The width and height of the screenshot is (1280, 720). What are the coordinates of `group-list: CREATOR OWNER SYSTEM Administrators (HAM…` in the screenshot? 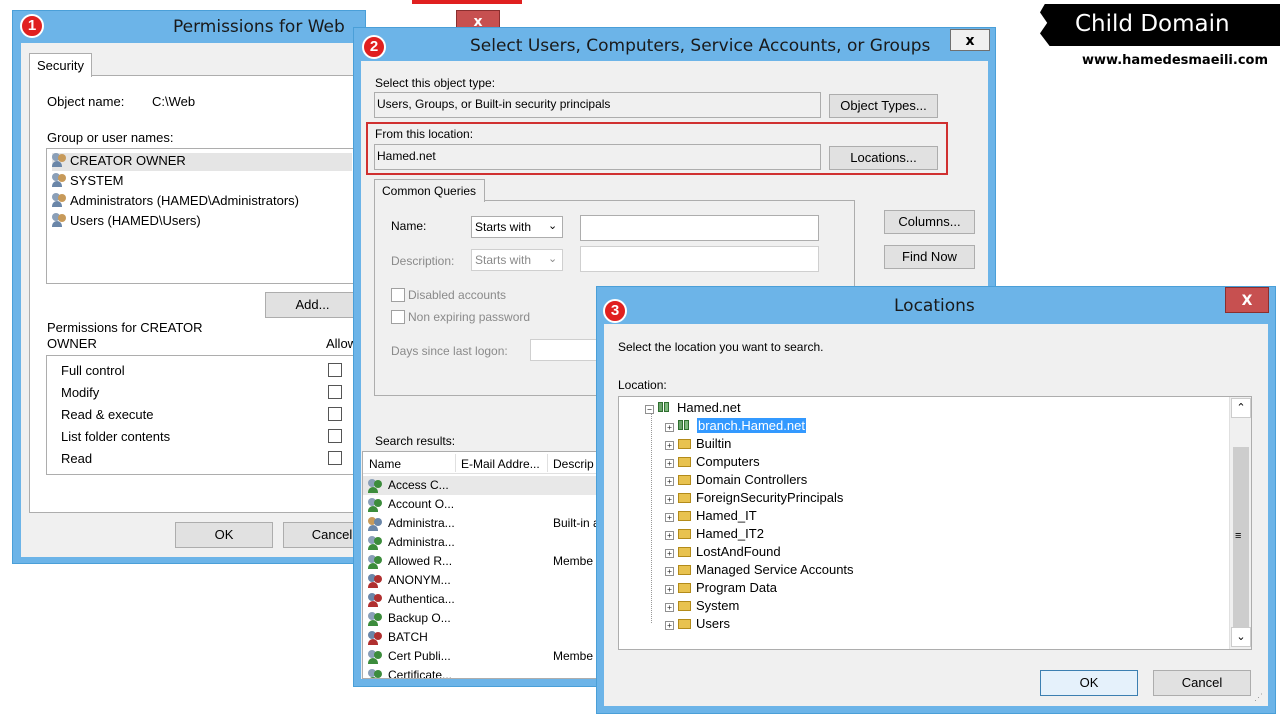 It's located at (201, 216).